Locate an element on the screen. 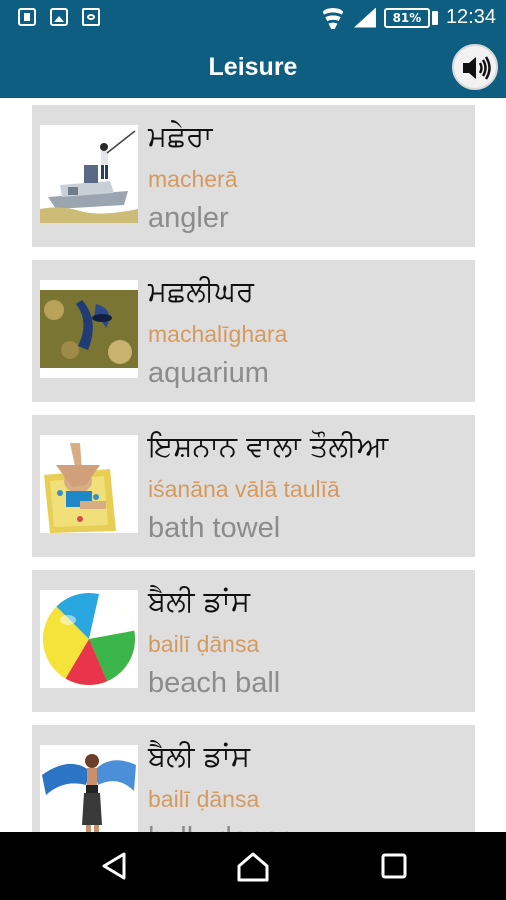 This screenshot has height=900, width=506. battery-level: 81% is located at coordinates (407, 17).